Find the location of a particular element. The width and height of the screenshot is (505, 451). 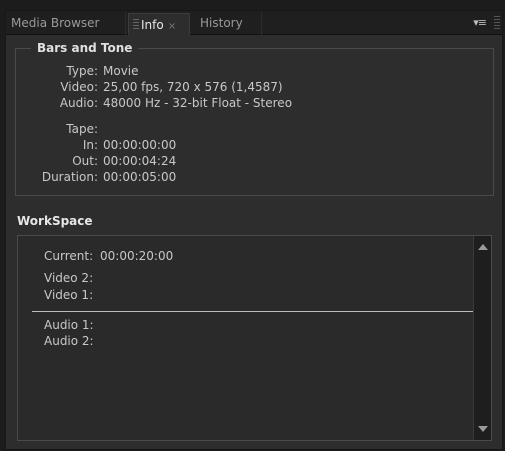

audio-1-track: Audio 1: is located at coordinates (69, 325).